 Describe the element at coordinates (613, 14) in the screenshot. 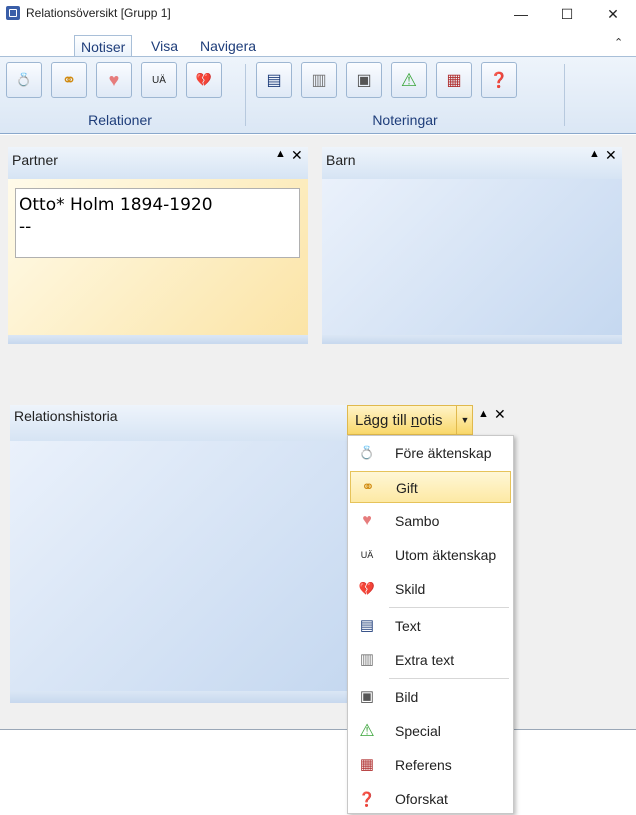

I see `close-button: ✕` at that location.